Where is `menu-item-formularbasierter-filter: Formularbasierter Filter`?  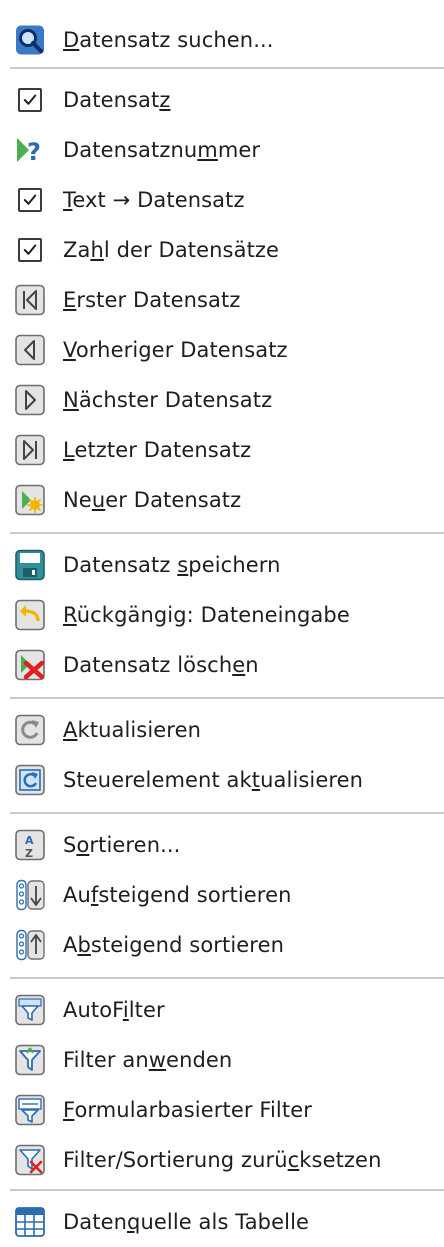 menu-item-formularbasierter-filter: Formularbasierter Filter is located at coordinates (222, 1110).